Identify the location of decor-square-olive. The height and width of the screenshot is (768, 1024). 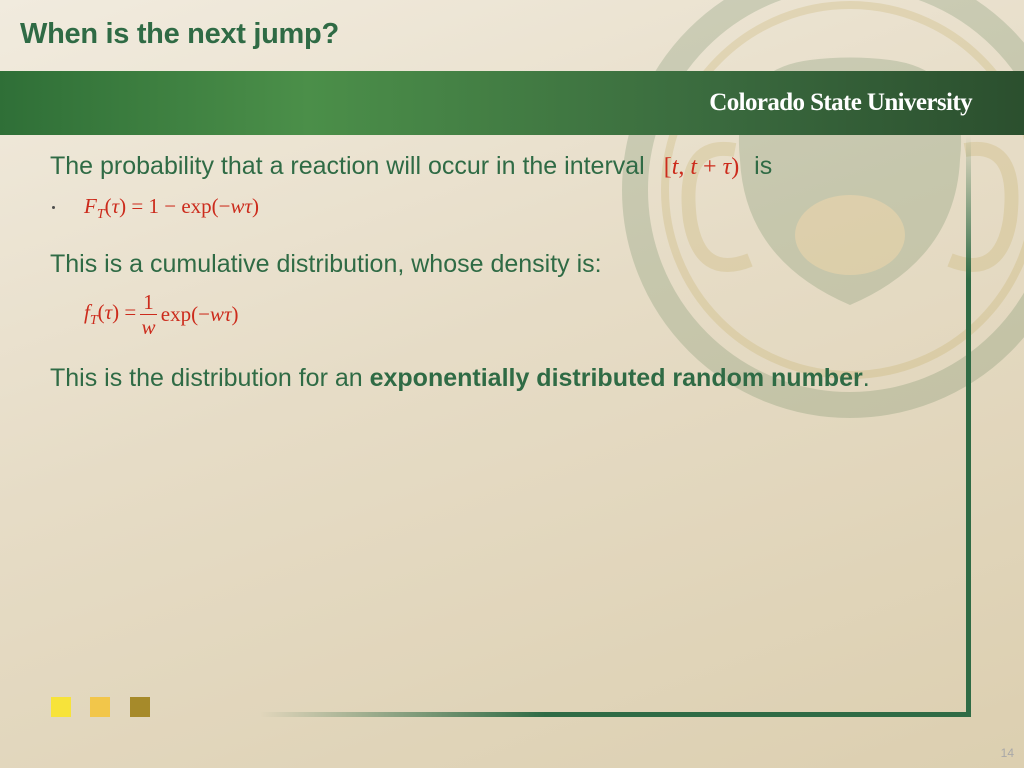
(140, 707).